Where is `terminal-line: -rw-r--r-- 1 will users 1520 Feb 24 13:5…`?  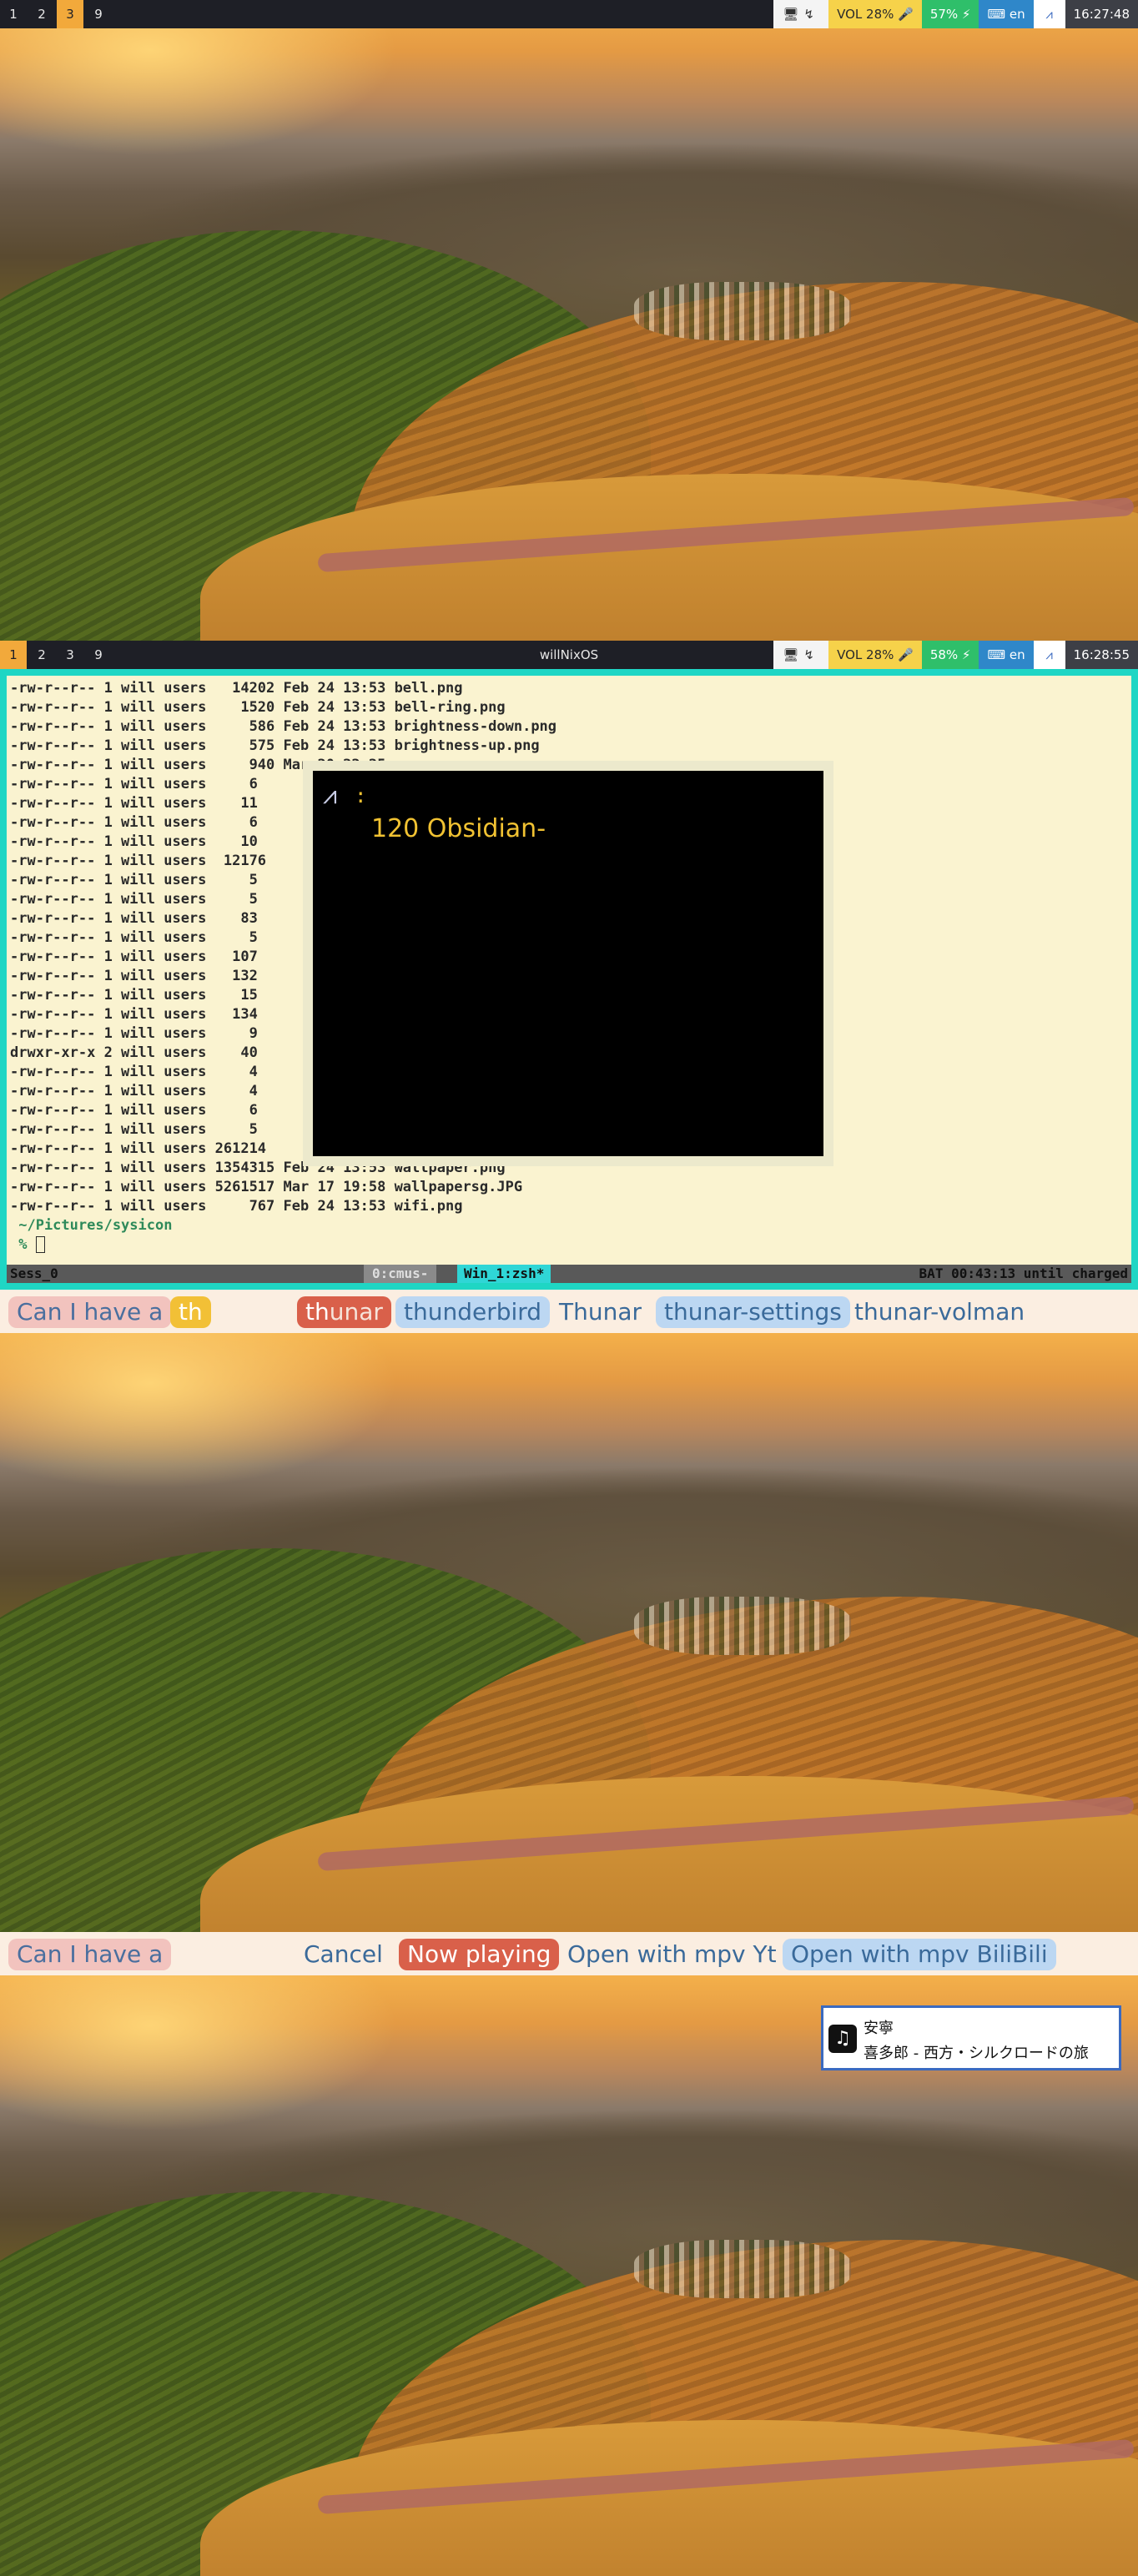
terminal-line: -rw-r--r-- 1 will users 1520 Feb 24 13:5… is located at coordinates (258, 707).